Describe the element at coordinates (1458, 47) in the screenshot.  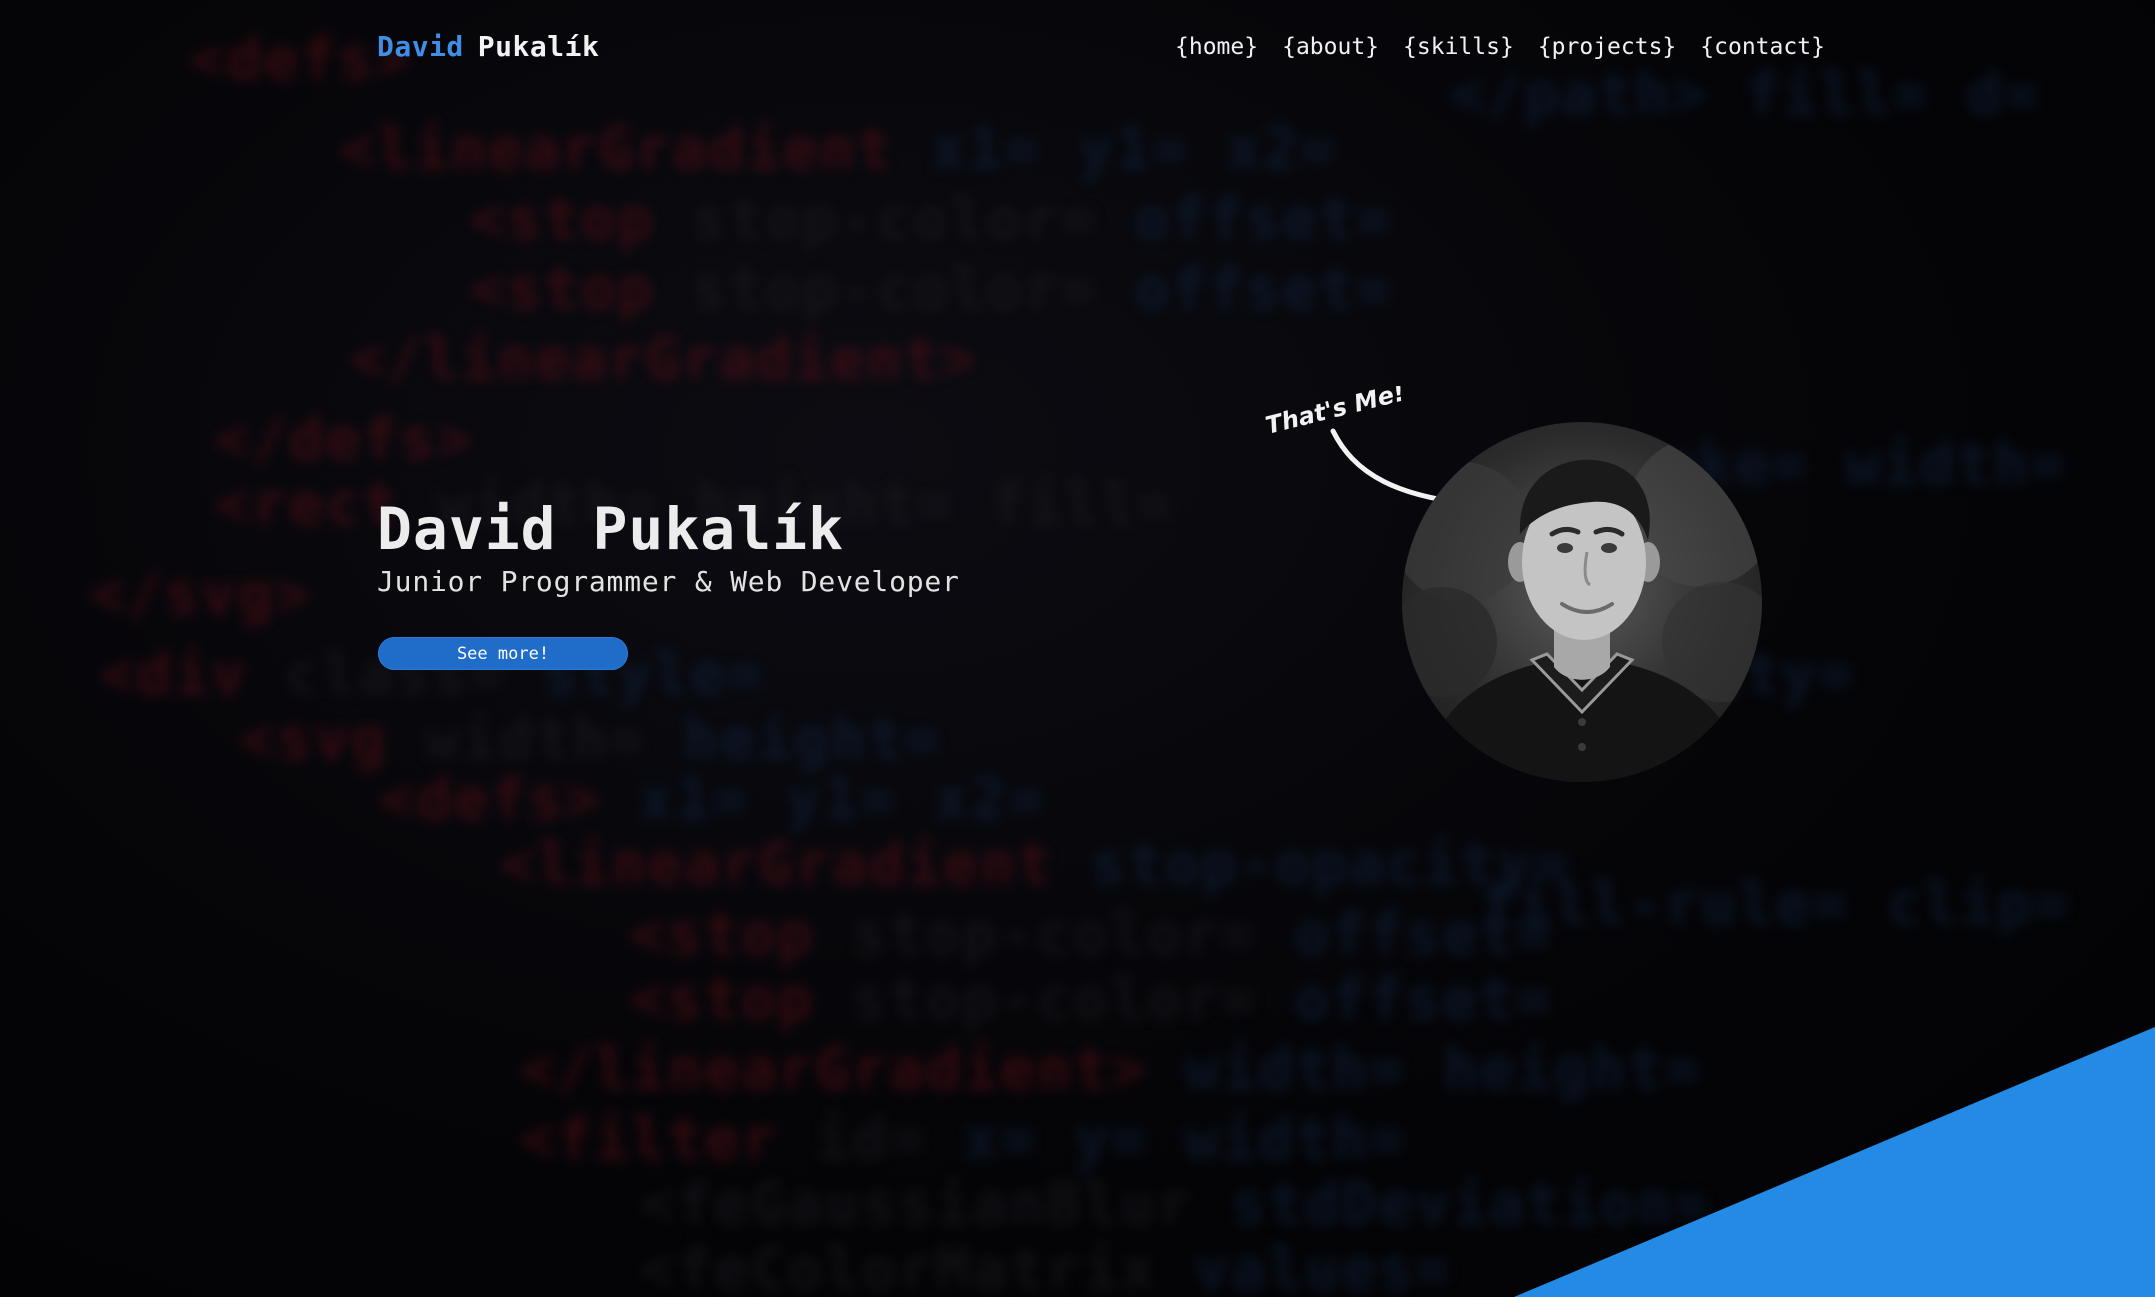
I see `nav-item-skills: {skills}` at that location.